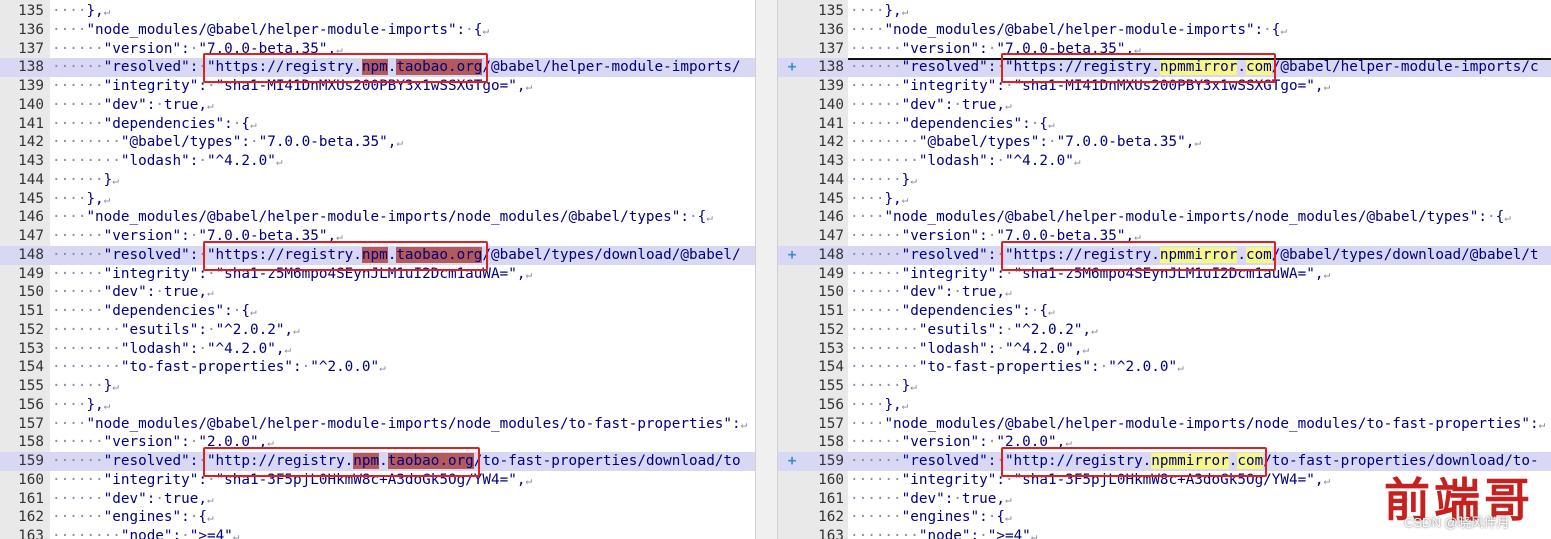  What do you see at coordinates (831, 86) in the screenshot?
I see `line-number: 139` at bounding box center [831, 86].